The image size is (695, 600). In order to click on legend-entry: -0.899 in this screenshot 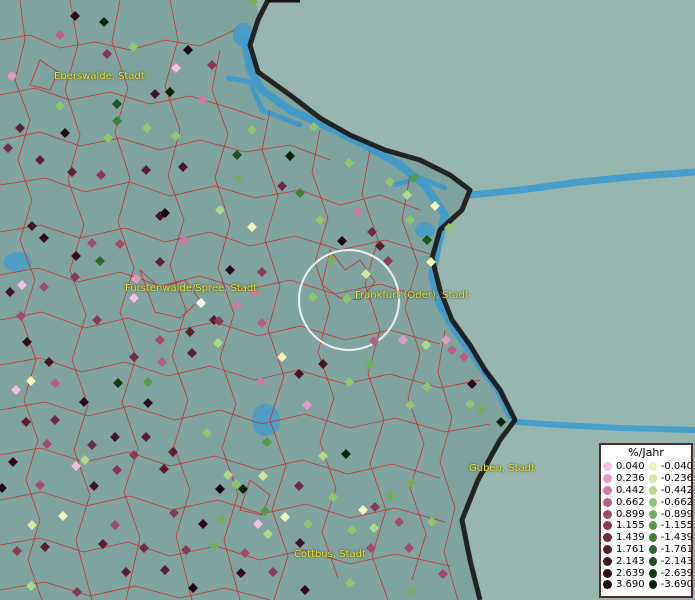, I will do `click(671, 514)`.